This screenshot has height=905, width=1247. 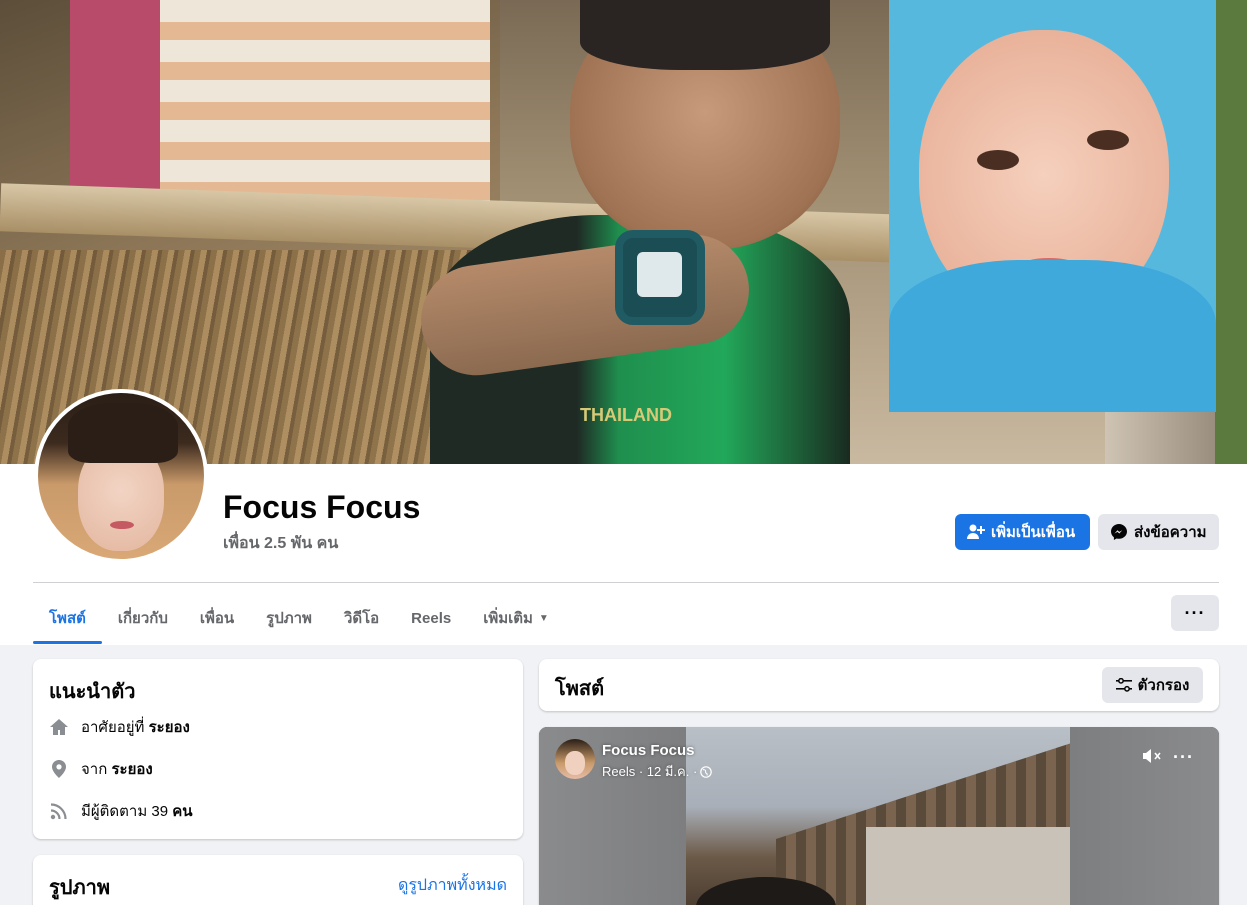 I want to click on tab-label: เกี่ยวกับ, so click(x=142, y=618).